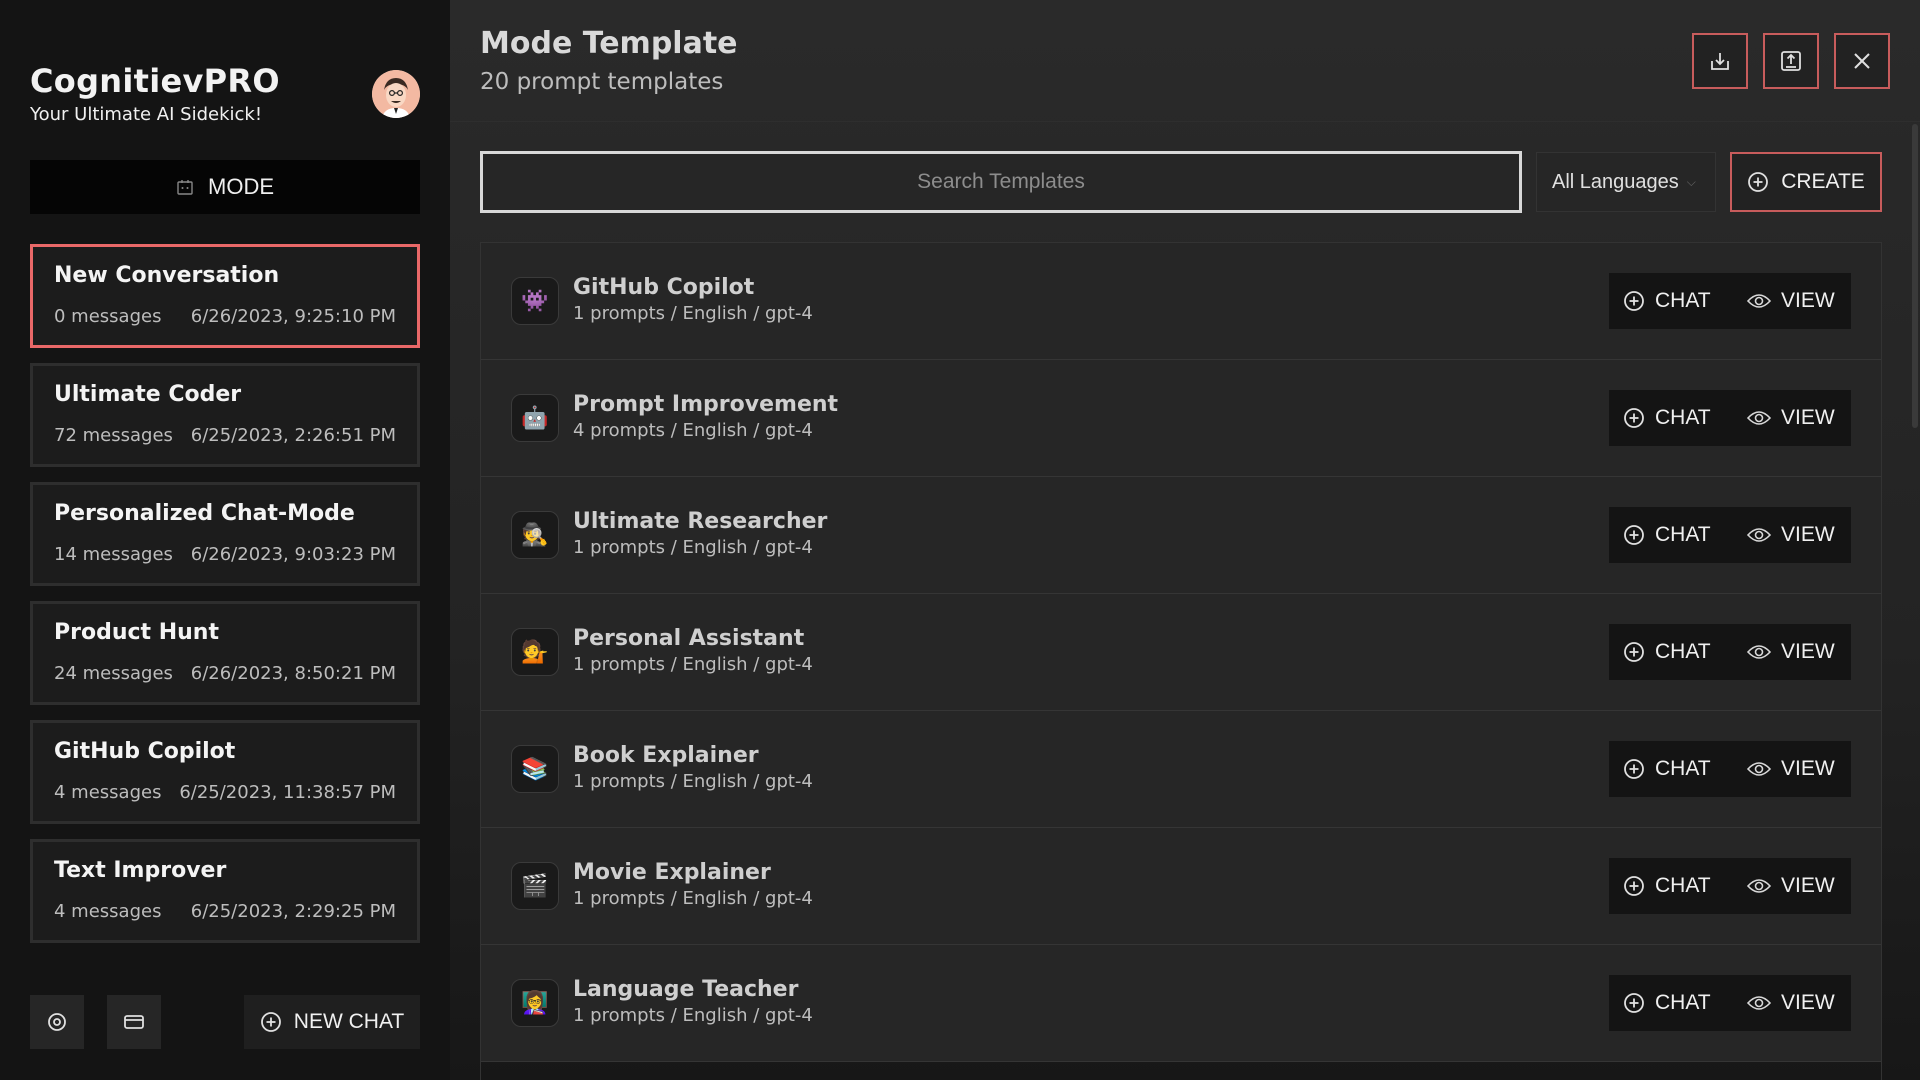  What do you see at coordinates (672, 872) in the screenshot?
I see `template-name: Movie Explainer` at bounding box center [672, 872].